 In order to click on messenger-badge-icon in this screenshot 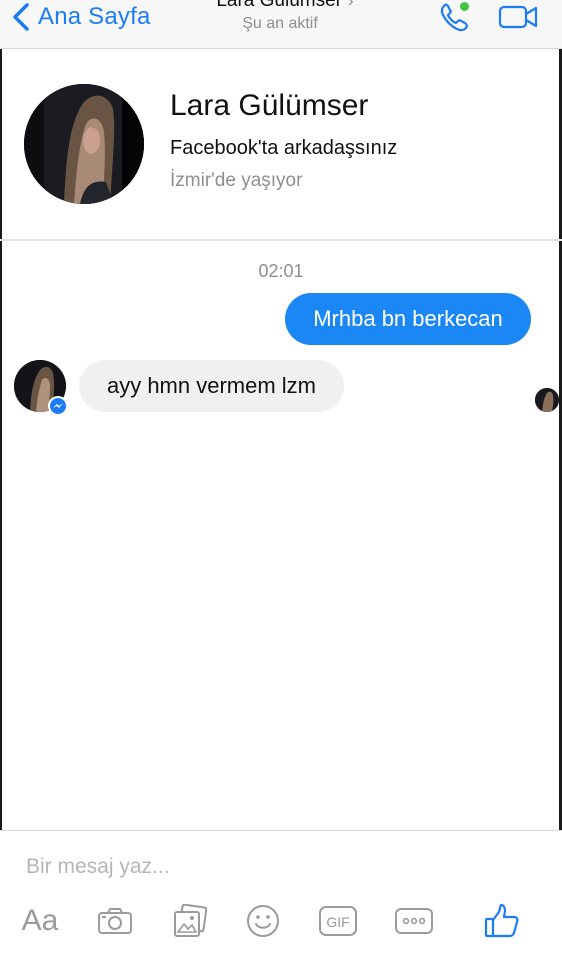, I will do `click(58, 406)`.